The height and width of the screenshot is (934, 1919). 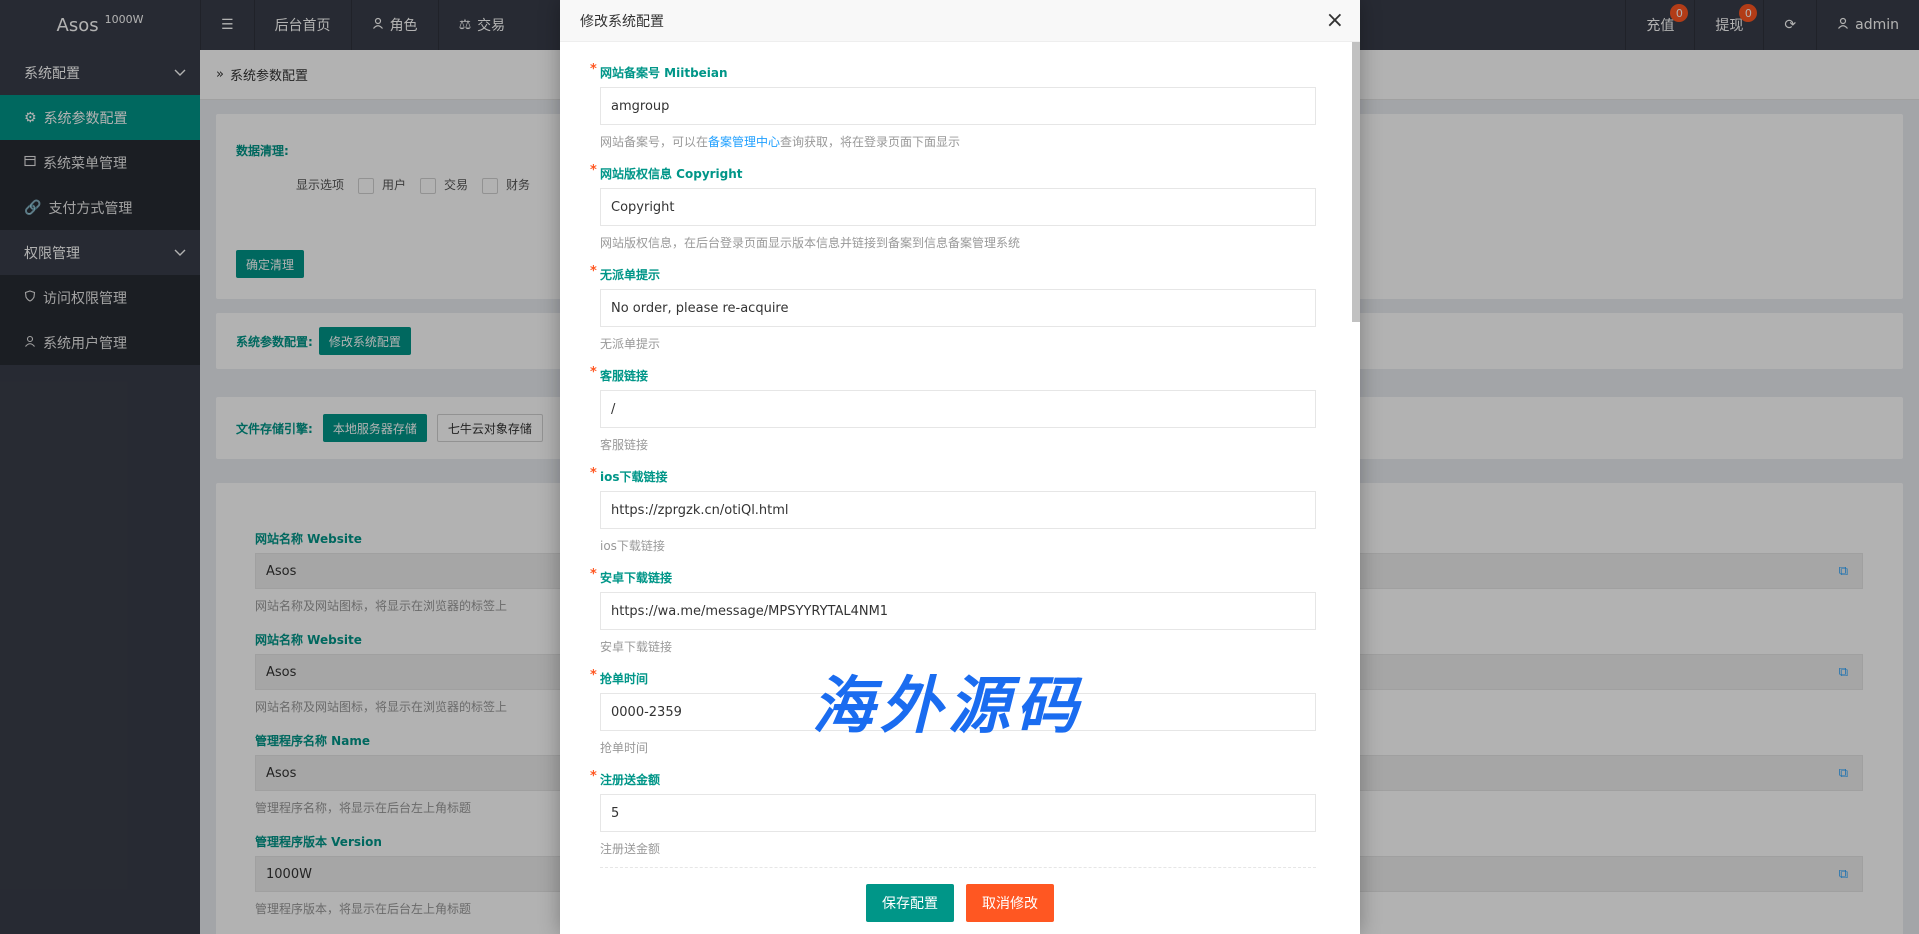 What do you see at coordinates (958, 611) in the screenshot?
I see `android-link-input: https://wa.me/message/MPSYYRYTAL4NM1` at bounding box center [958, 611].